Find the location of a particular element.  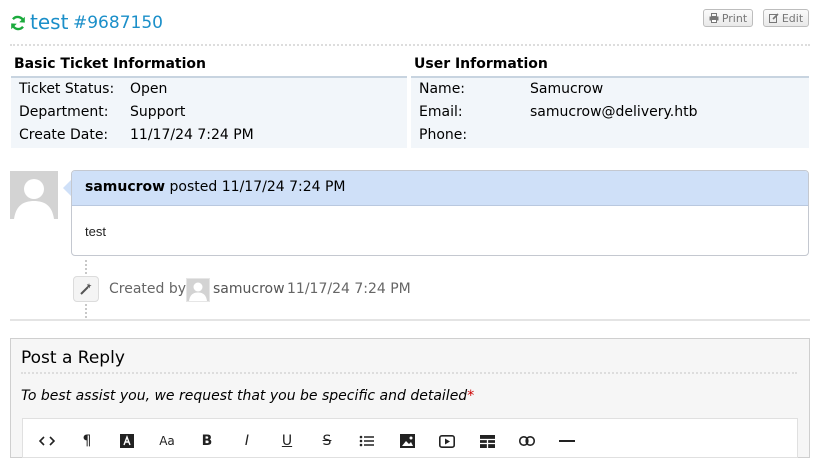

thread-divider is located at coordinates (410, 320).